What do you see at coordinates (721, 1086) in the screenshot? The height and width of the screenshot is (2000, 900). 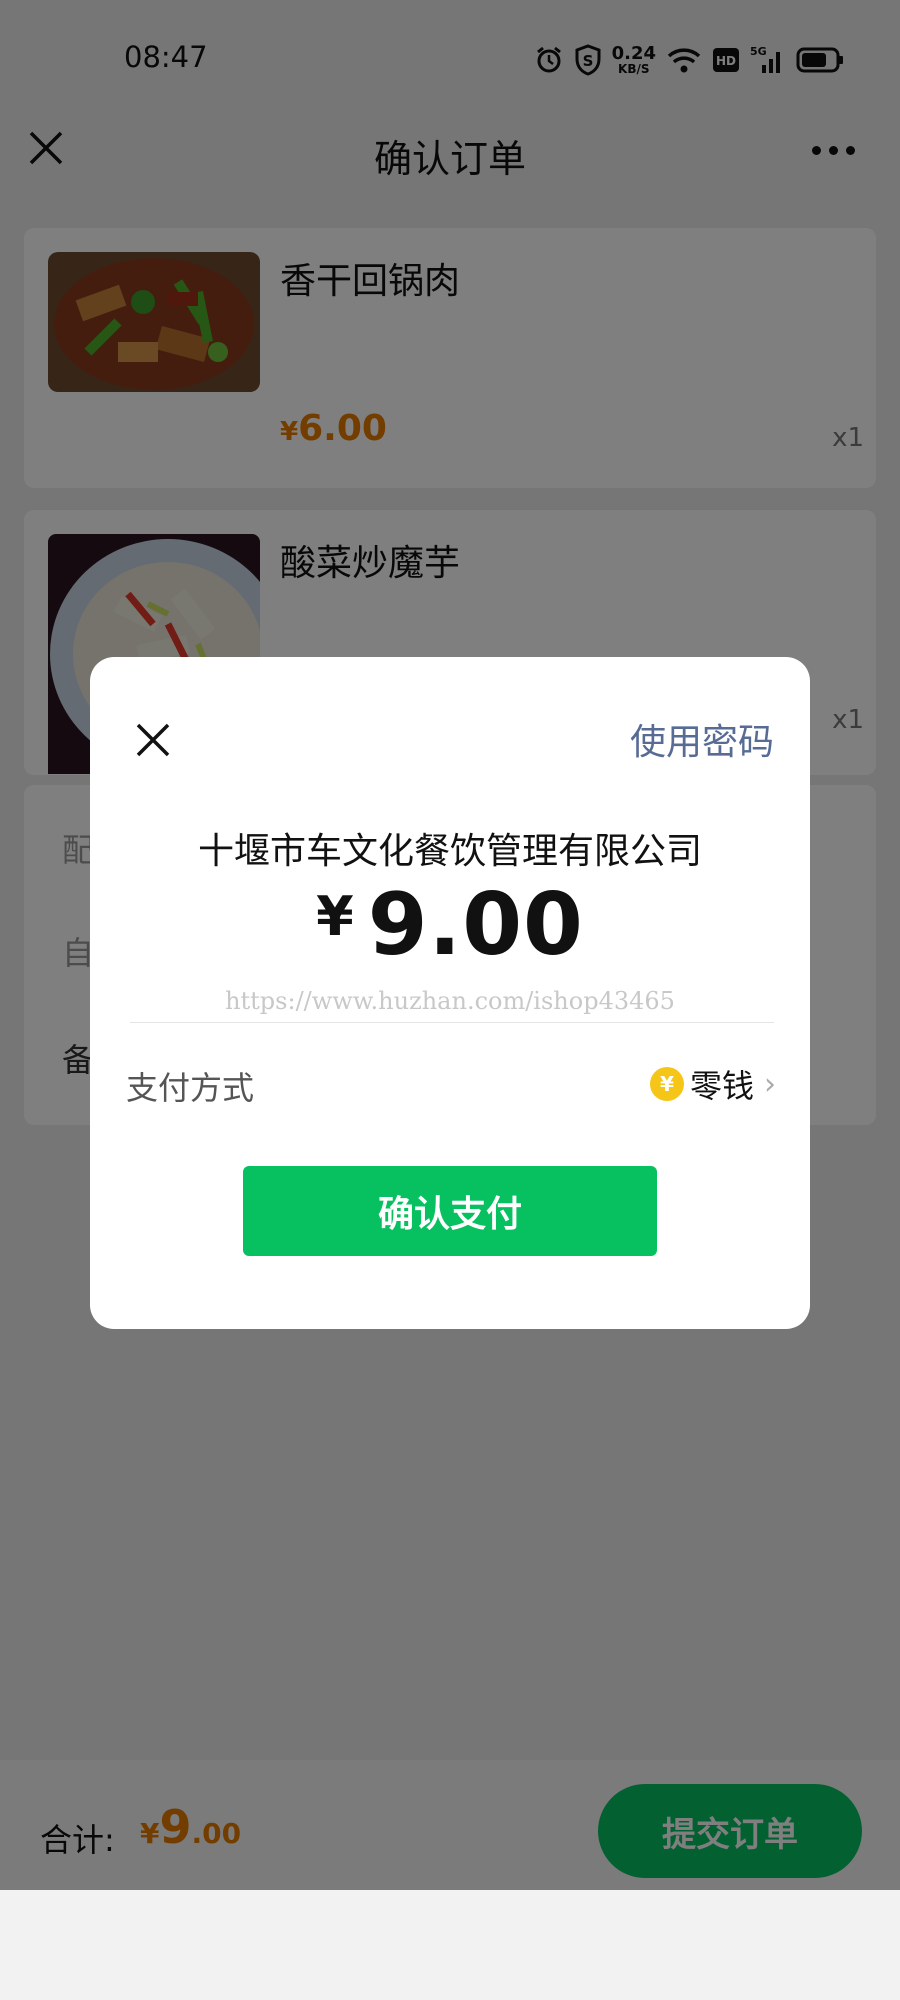 I see `payment-method-value: 零钱` at bounding box center [721, 1086].